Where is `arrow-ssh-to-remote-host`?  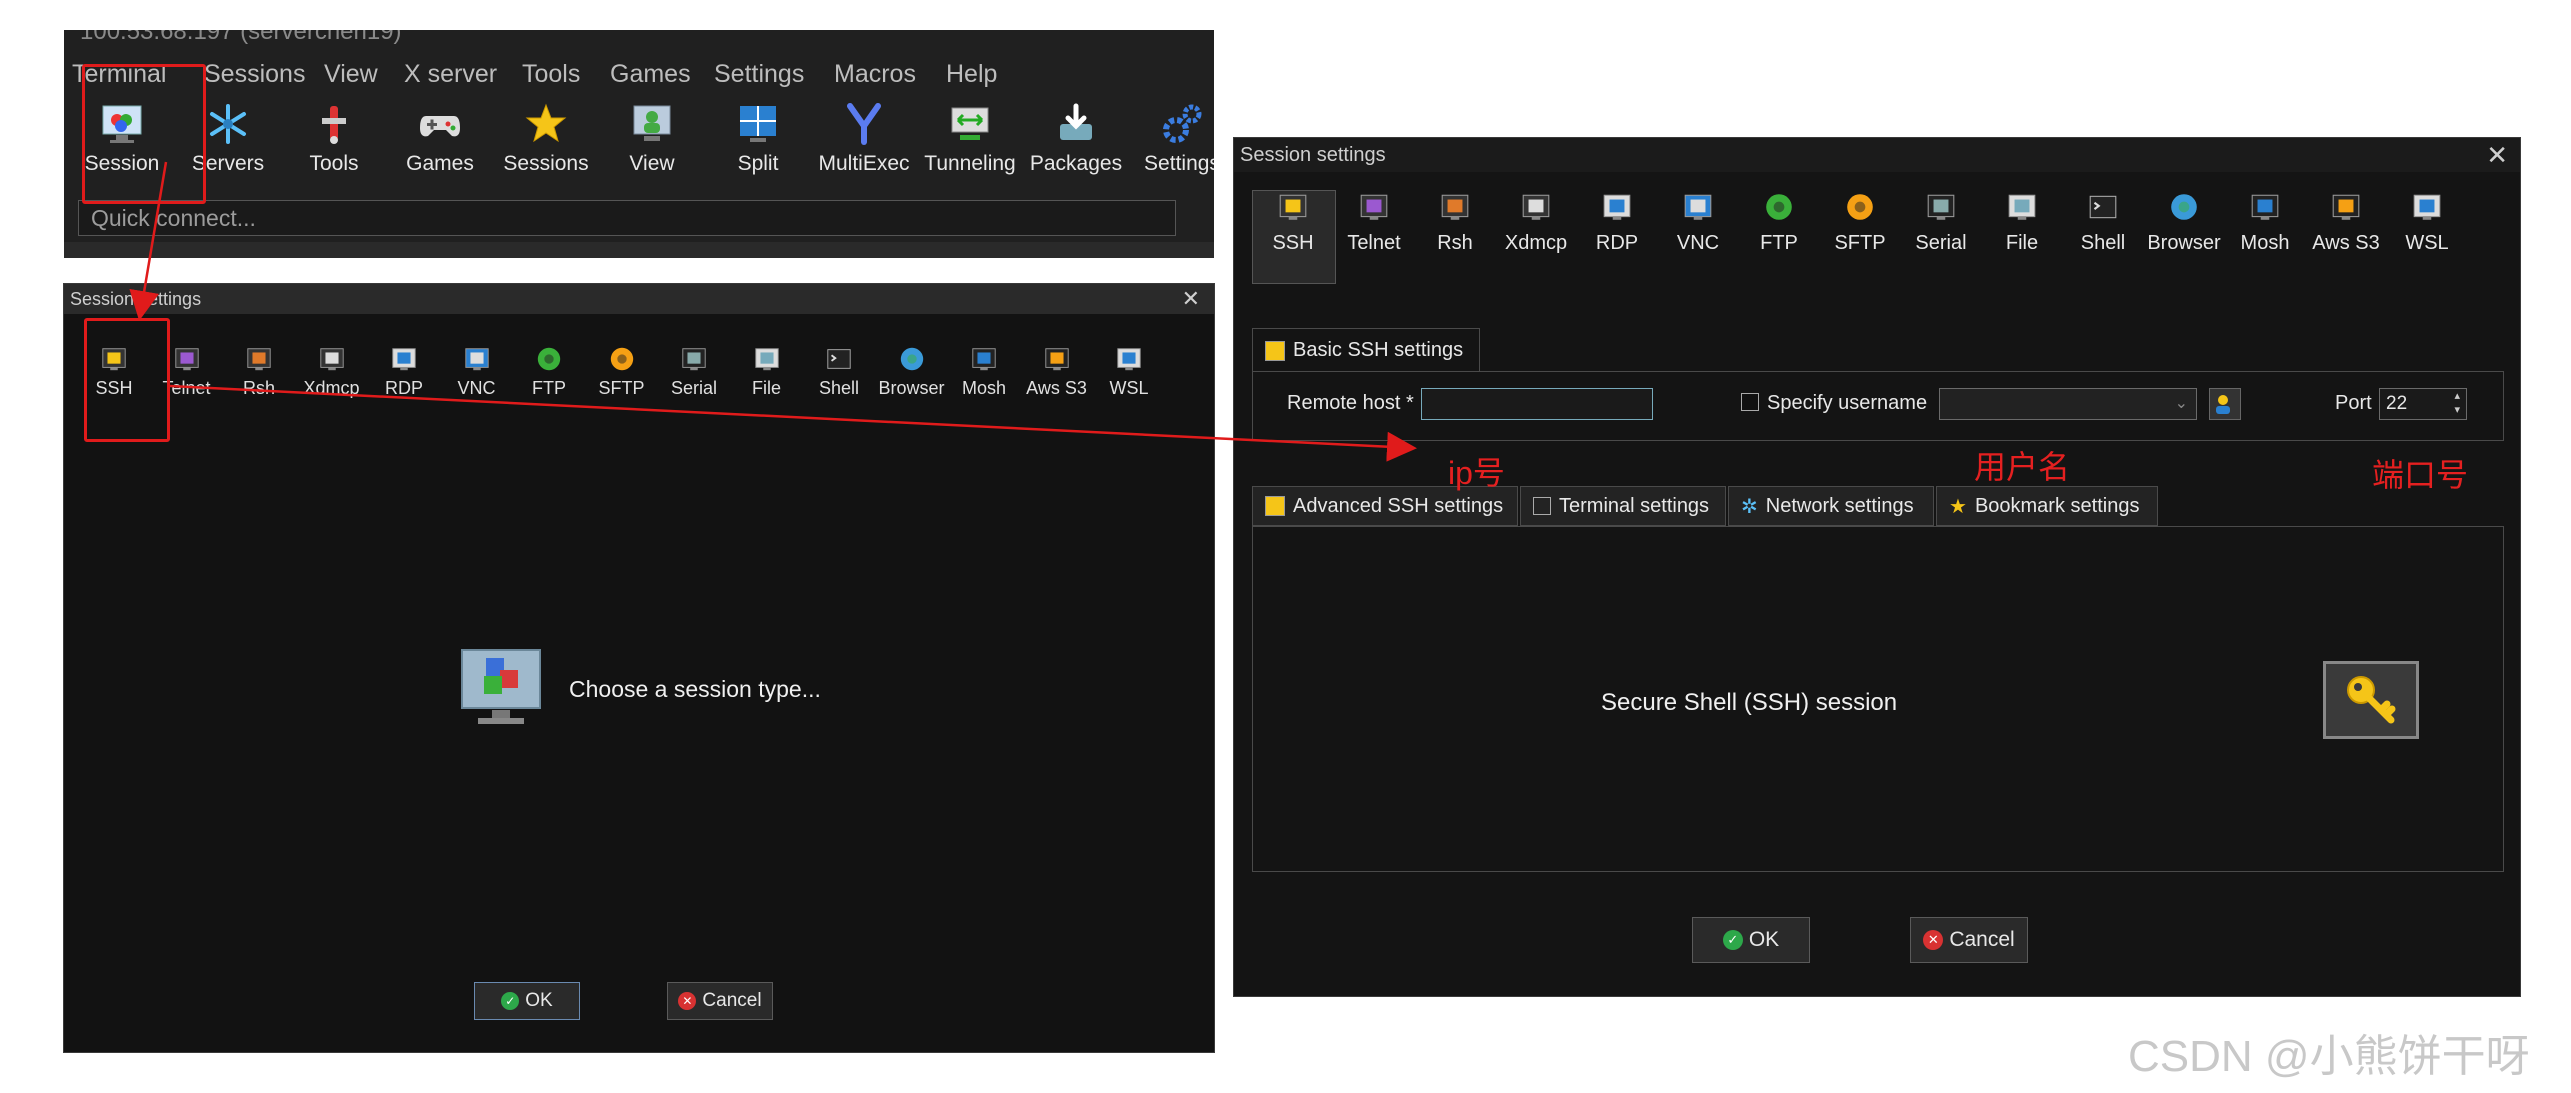
arrow-ssh-to-remote-host is located at coordinates (793, 423).